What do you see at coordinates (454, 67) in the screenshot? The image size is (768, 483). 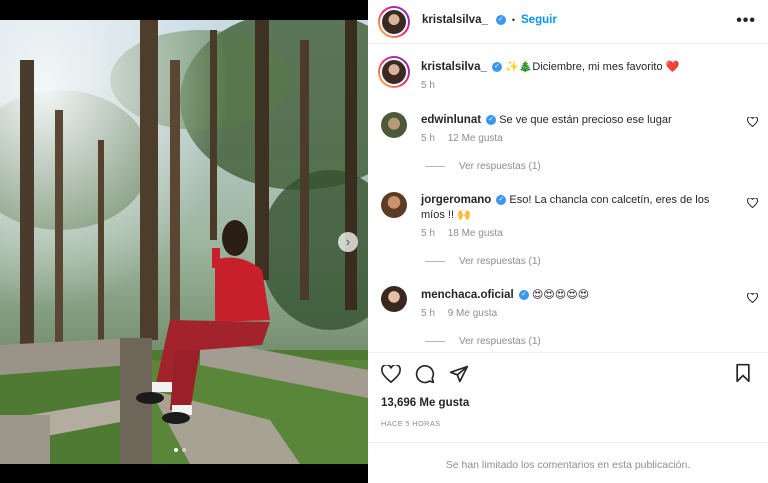 I see `caption-username: kristalsilva_` at bounding box center [454, 67].